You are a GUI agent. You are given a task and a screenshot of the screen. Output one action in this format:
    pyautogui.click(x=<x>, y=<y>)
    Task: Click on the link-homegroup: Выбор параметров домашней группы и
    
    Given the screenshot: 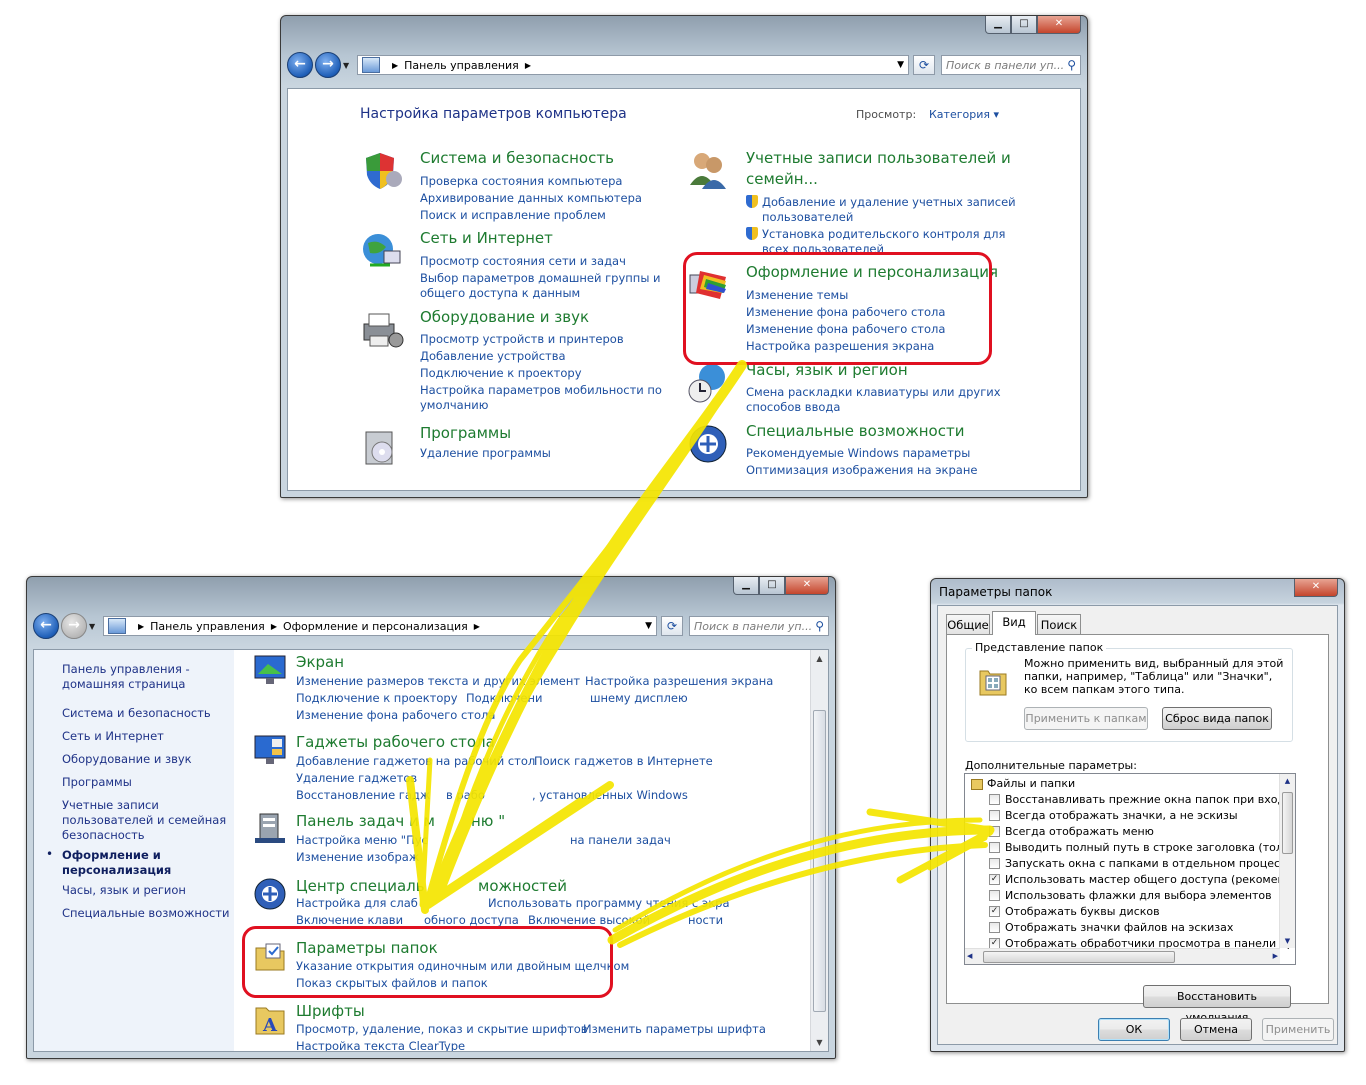 What is the action you would take?
    pyautogui.click(x=540, y=278)
    